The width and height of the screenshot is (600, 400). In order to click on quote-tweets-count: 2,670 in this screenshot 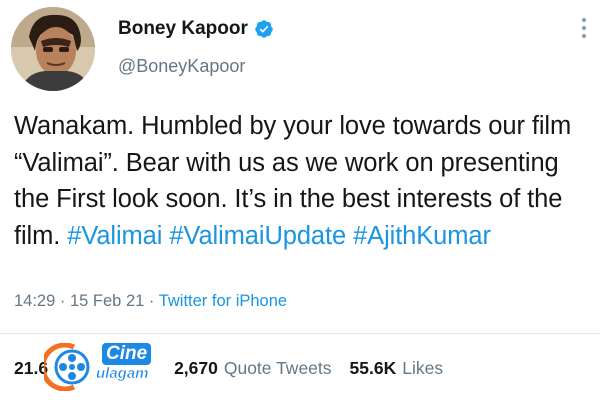, I will do `click(196, 368)`.